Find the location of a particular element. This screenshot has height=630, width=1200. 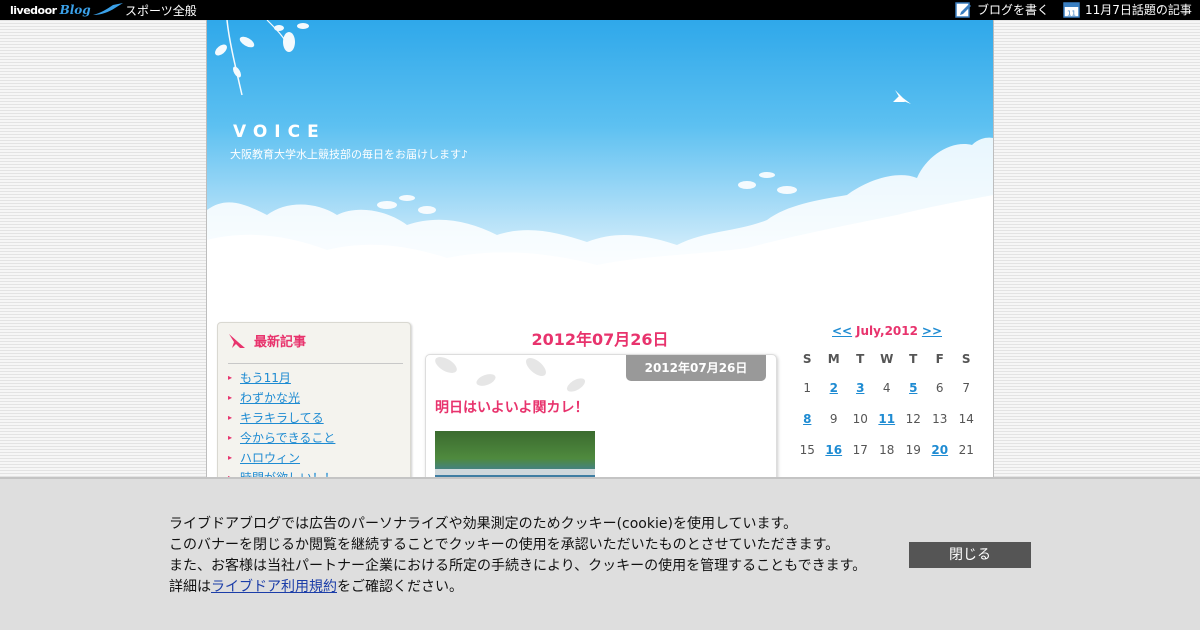

blog-title: VOICE is located at coordinates (279, 132).